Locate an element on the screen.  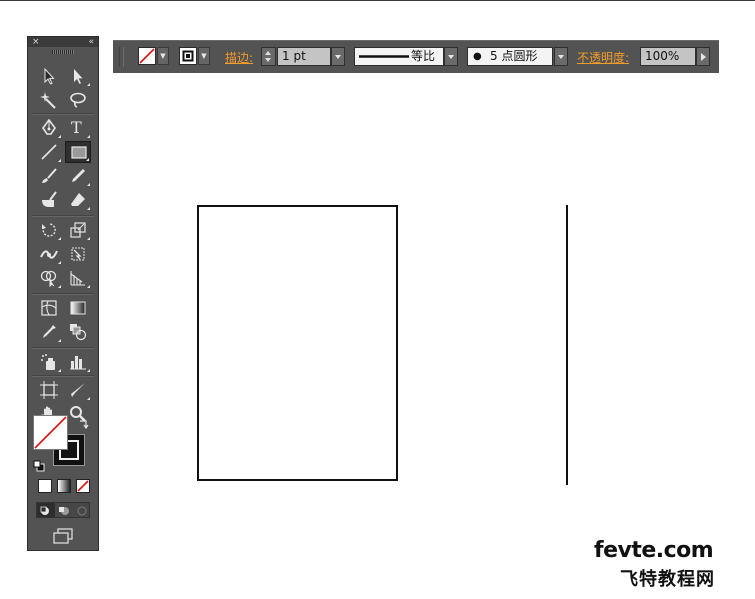
eyedropper-tool is located at coordinates (49, 332).